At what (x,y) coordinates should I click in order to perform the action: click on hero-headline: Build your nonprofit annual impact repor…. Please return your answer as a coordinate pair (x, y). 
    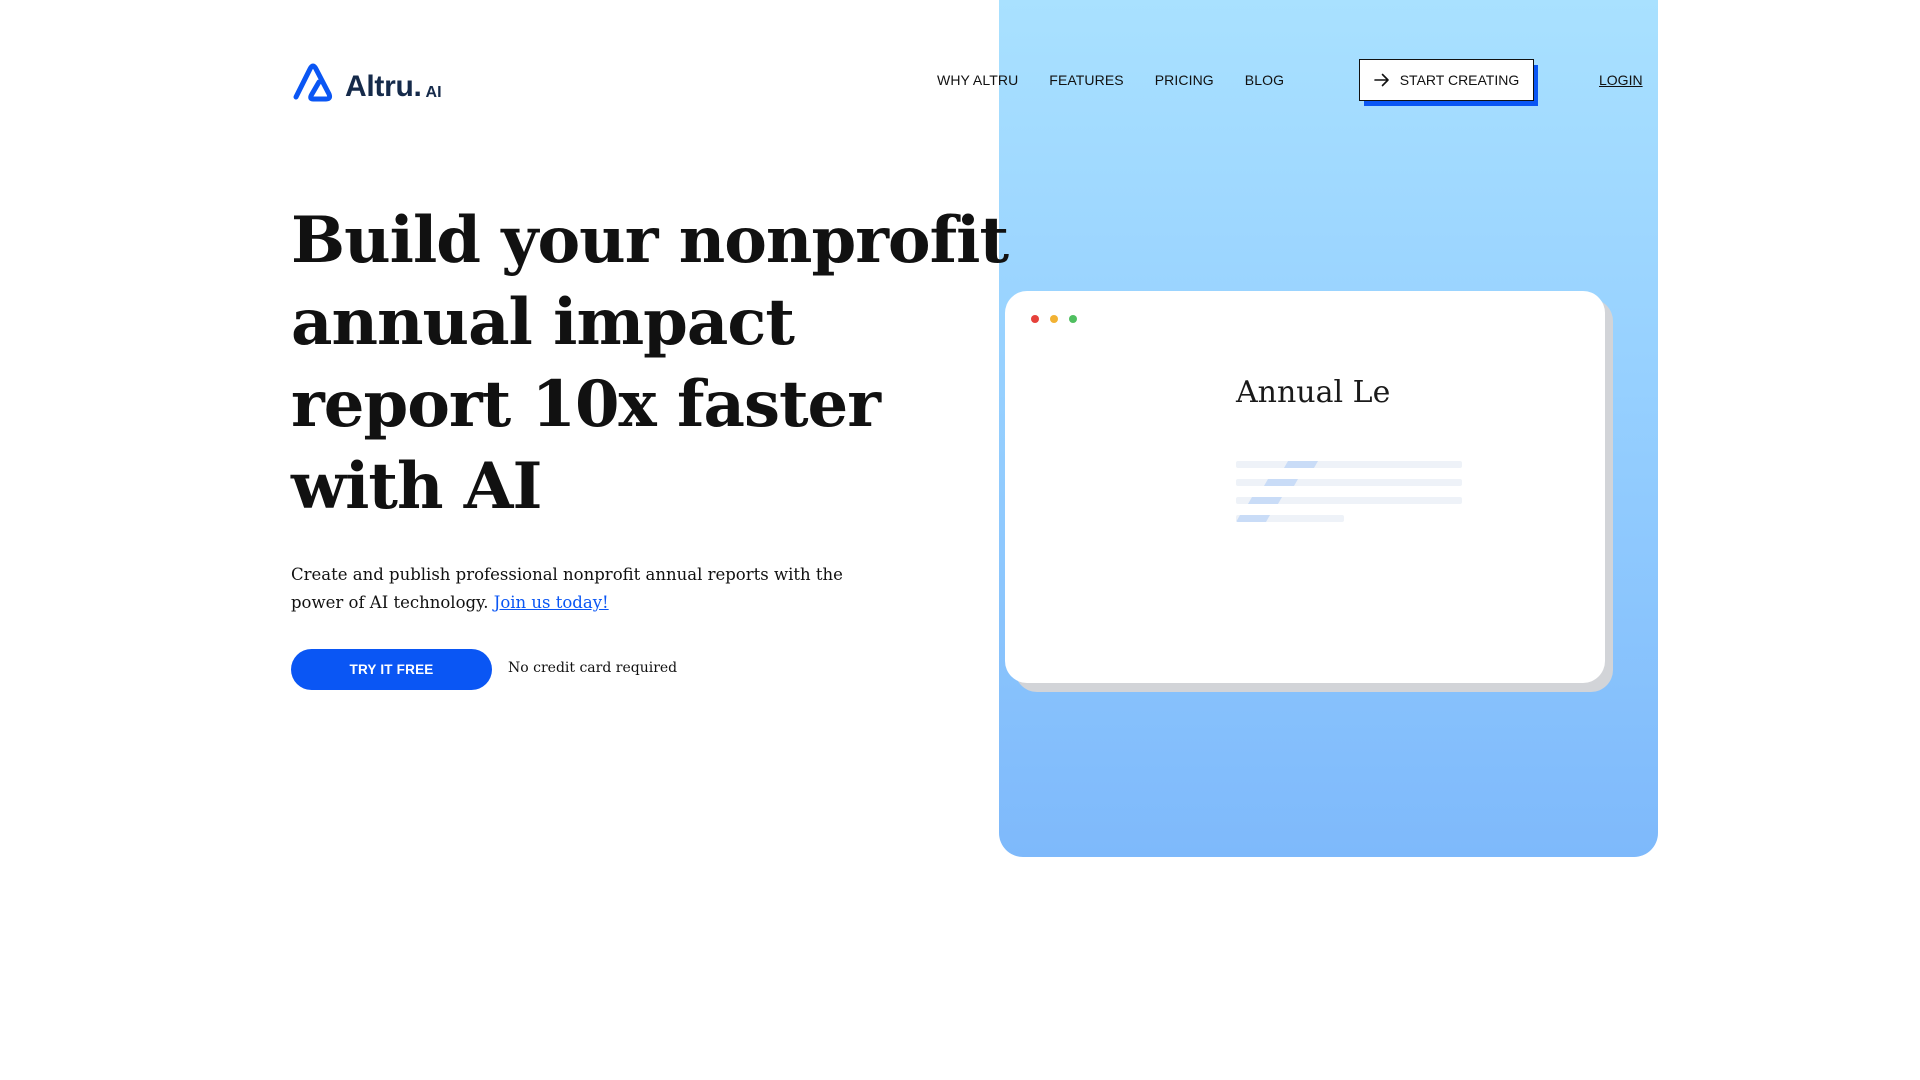
    Looking at the image, I should click on (651, 364).